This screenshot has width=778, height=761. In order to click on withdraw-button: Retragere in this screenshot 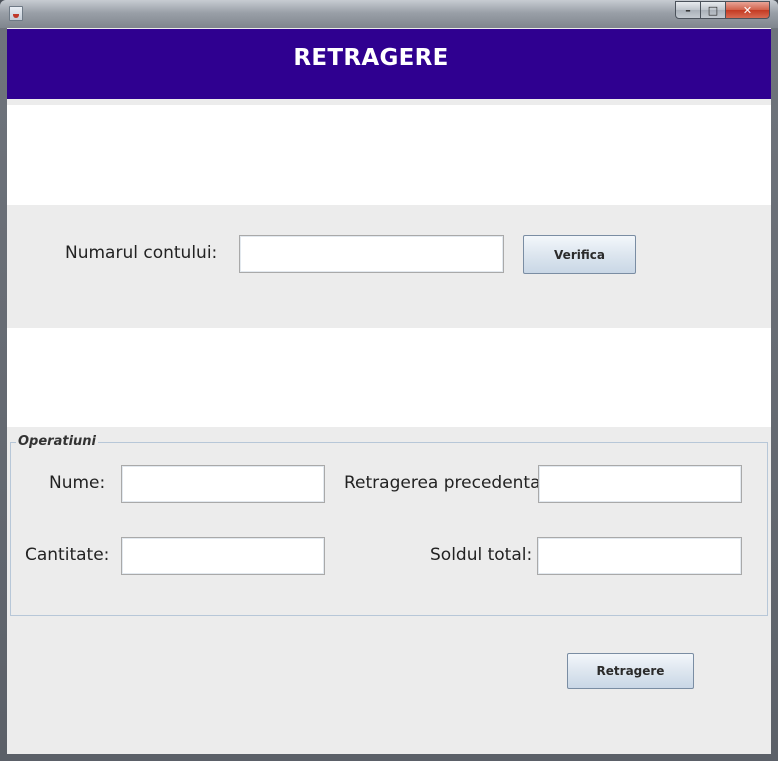, I will do `click(630, 671)`.